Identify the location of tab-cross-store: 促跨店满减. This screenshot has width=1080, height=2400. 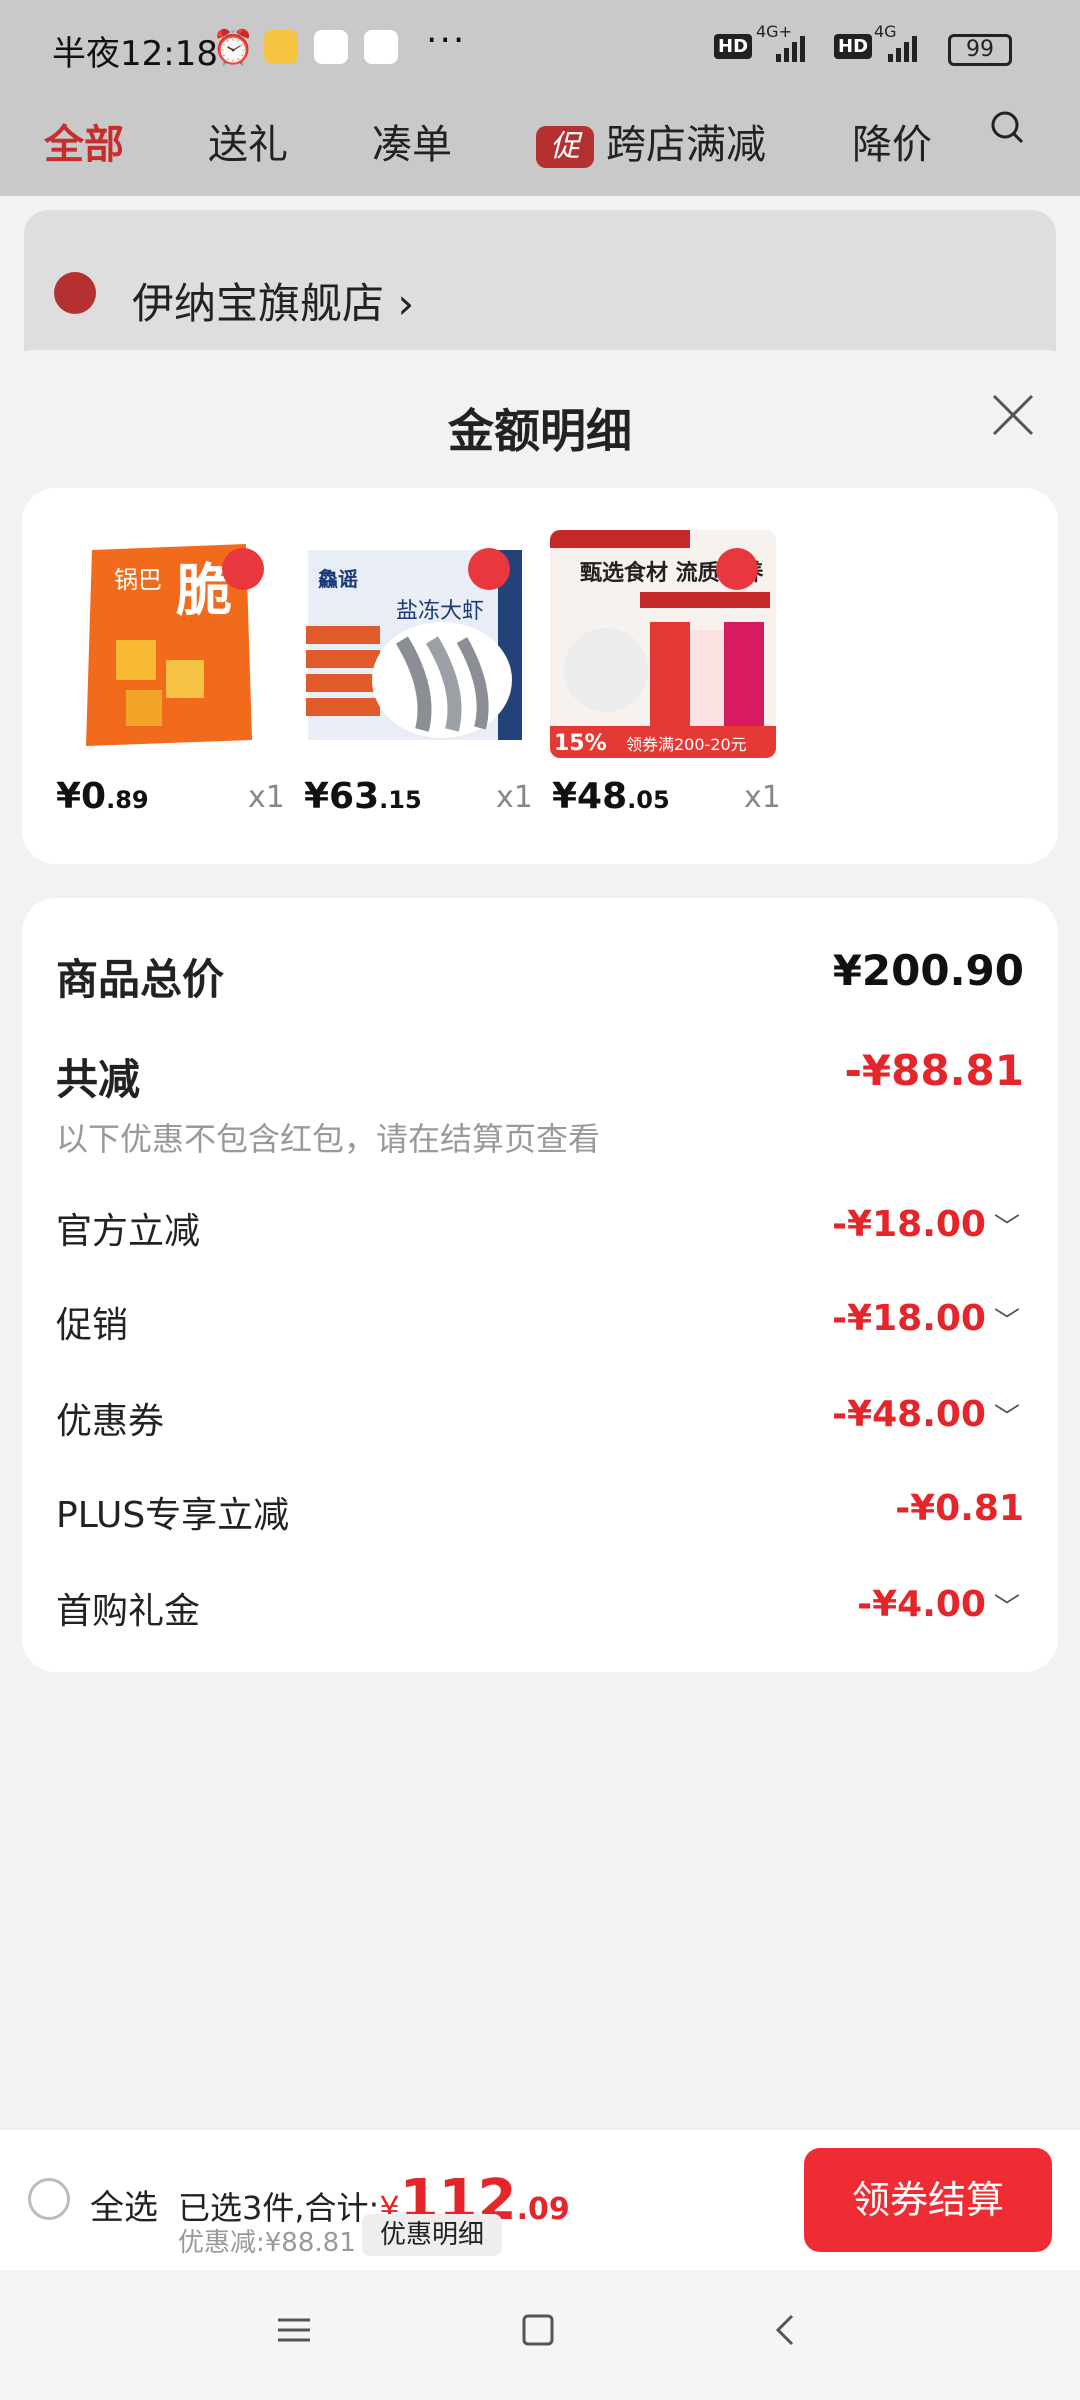
(651, 141).